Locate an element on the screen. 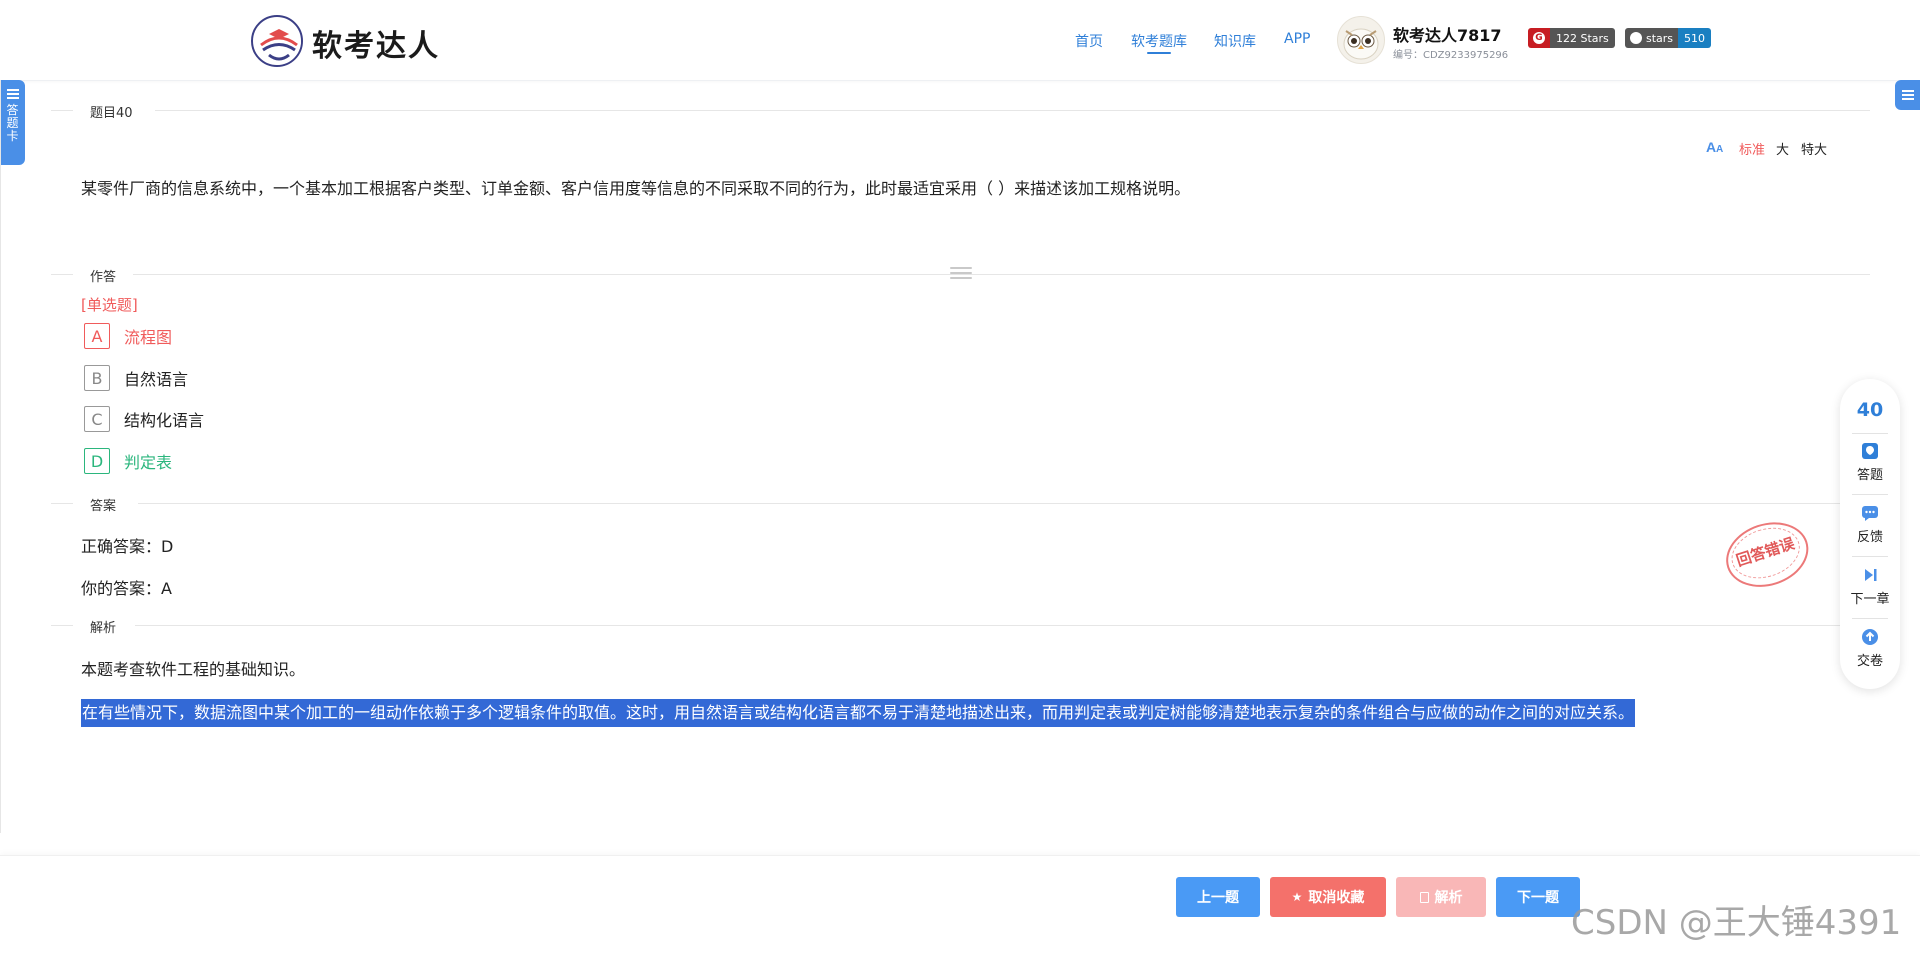 Image resolution: width=1920 pixels, height=954 pixels. question-type: [单选题] is located at coordinates (109, 305).